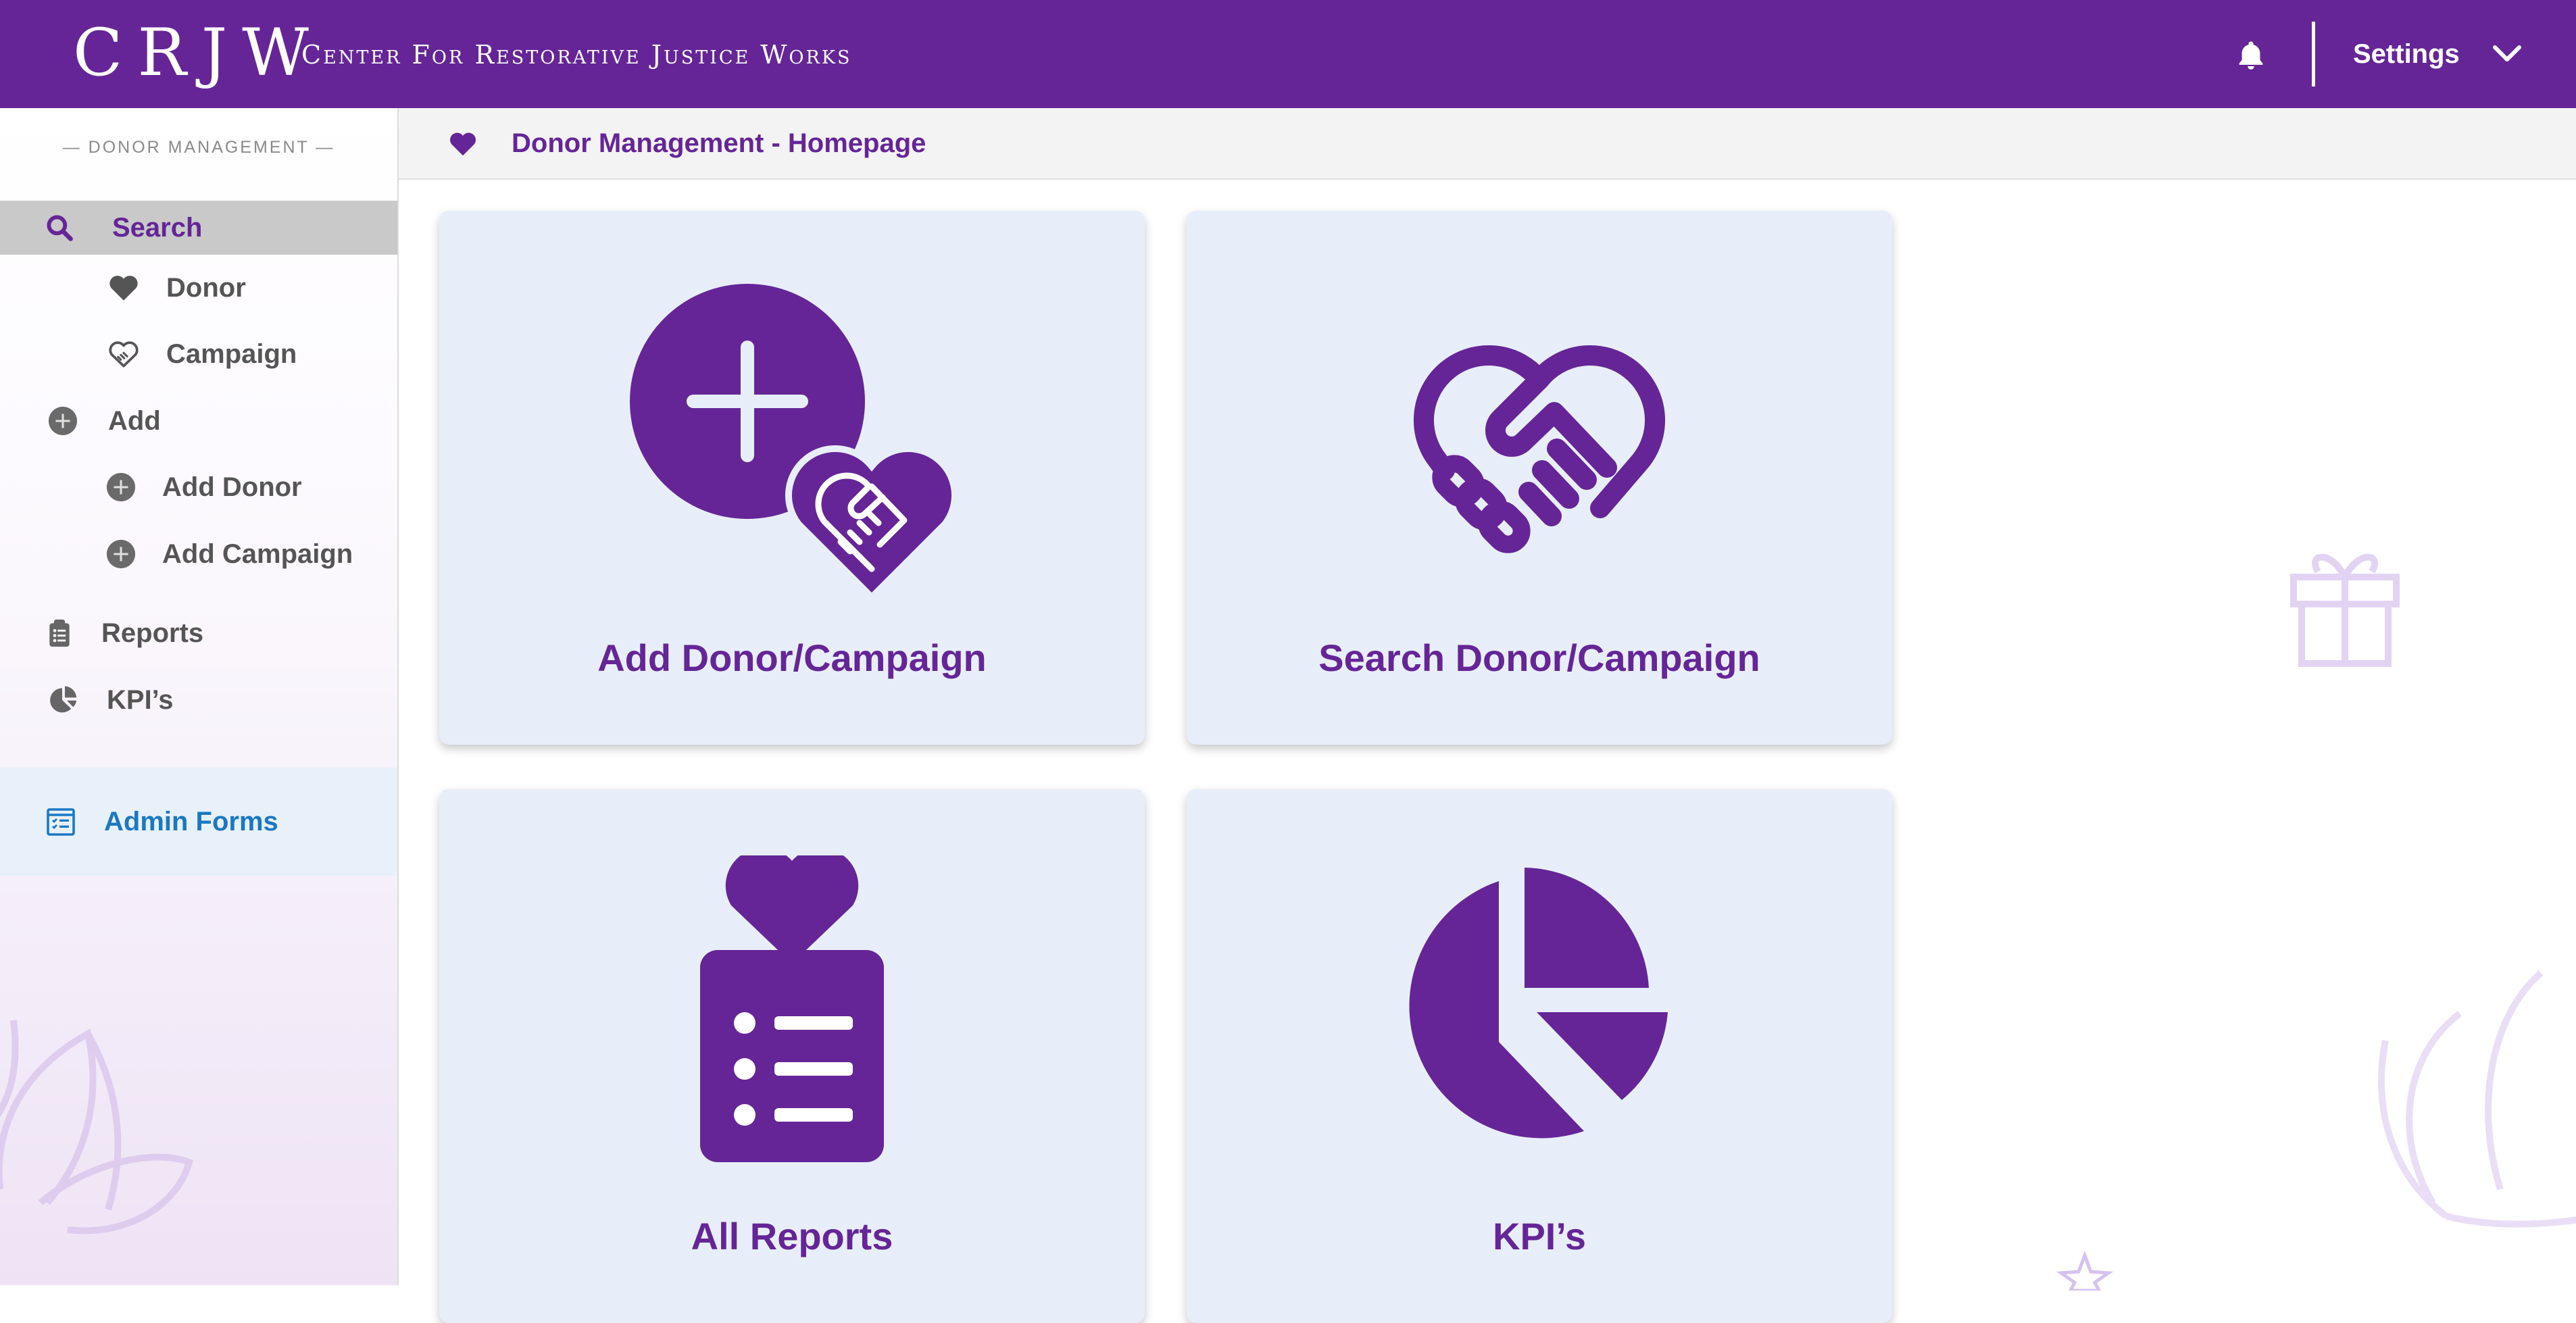  Describe the element at coordinates (1539, 657) in the screenshot. I see `tile-label: Search Donor/Campaign` at that location.